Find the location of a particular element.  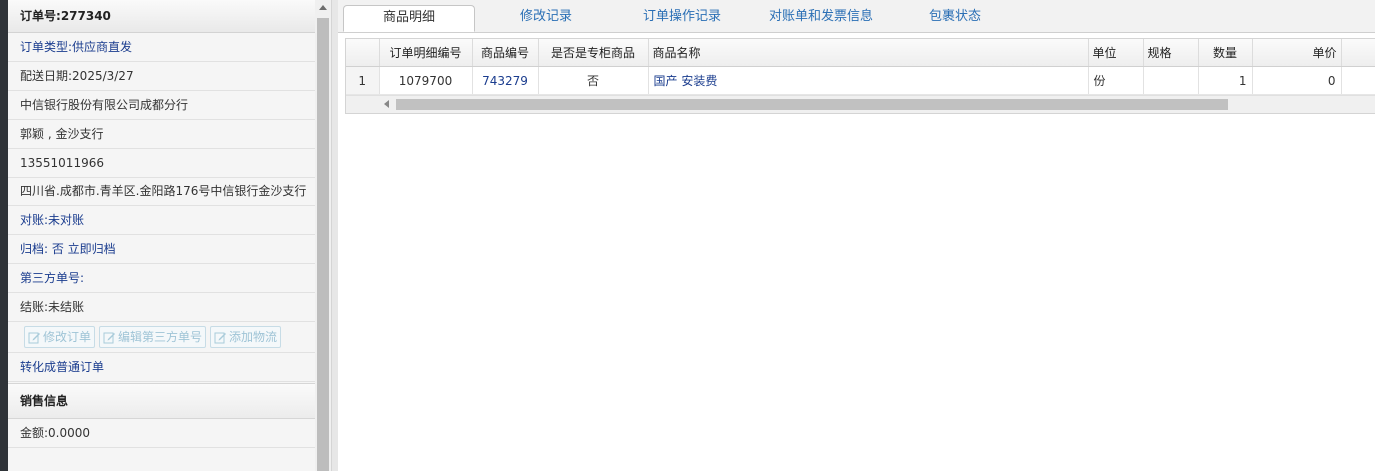

customer-address: 四川省.成都市.青羊区.金阳路176号中信银行金沙支行 is located at coordinates (161, 192).